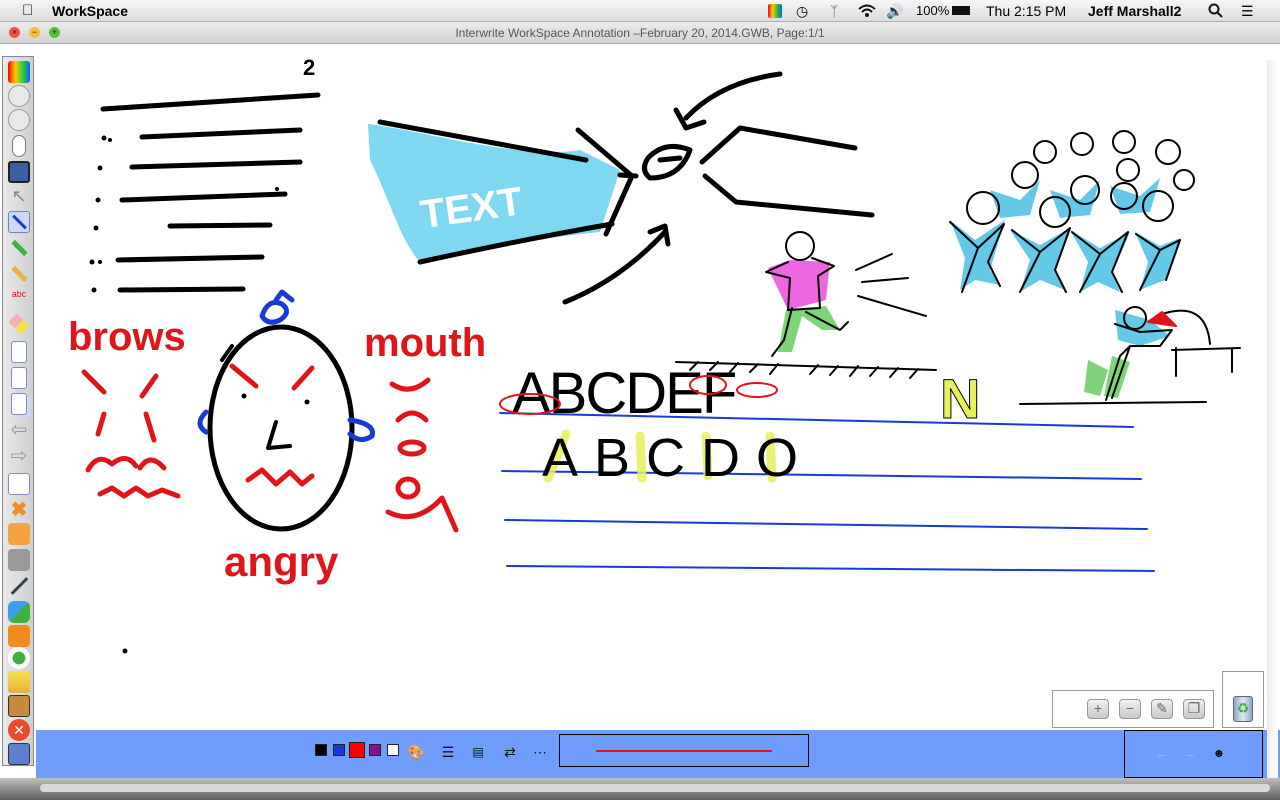 Image resolution: width=1280 pixels, height=800 pixels. What do you see at coordinates (425, 343) in the screenshot?
I see `label-mouth: mouth` at bounding box center [425, 343].